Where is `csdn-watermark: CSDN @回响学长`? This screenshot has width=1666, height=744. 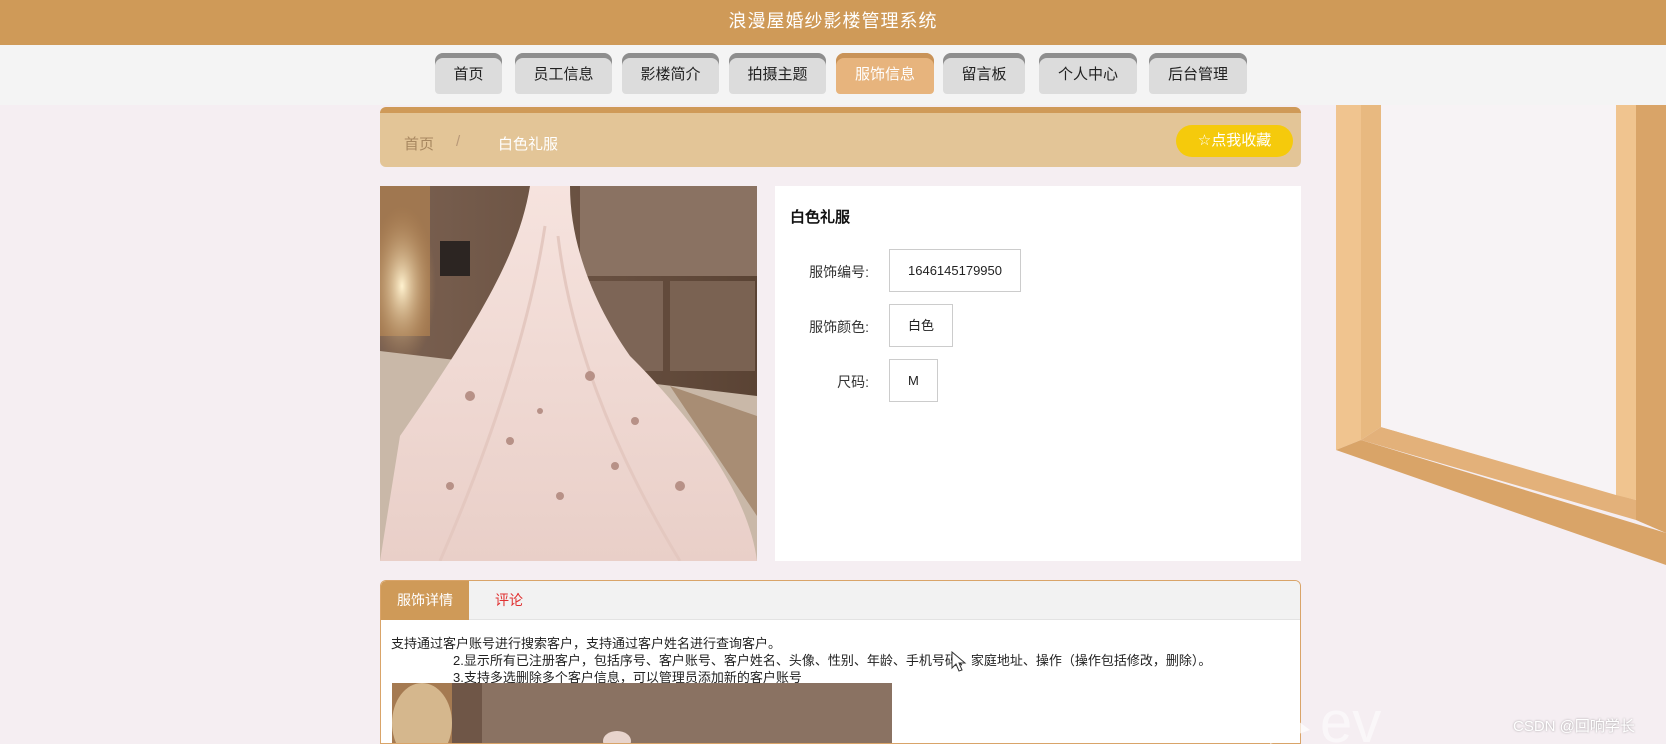 csdn-watermark: CSDN @回响学长 is located at coordinates (1574, 726).